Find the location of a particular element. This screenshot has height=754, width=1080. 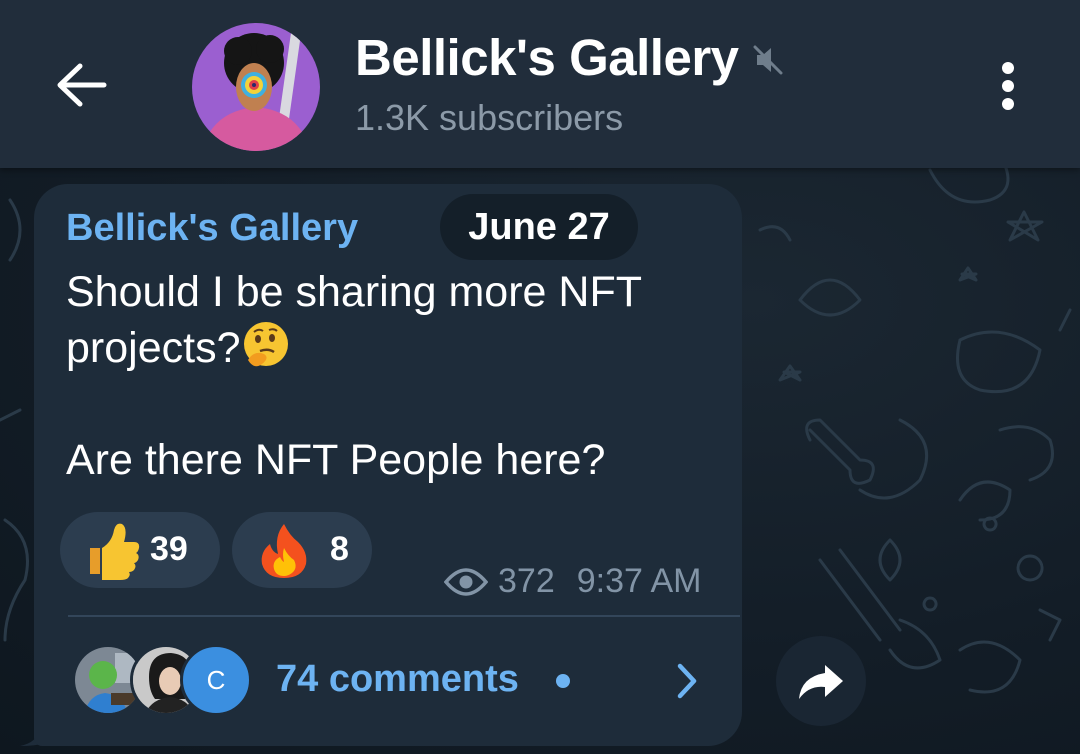

post-time: 9:37 AM is located at coordinates (639, 581).